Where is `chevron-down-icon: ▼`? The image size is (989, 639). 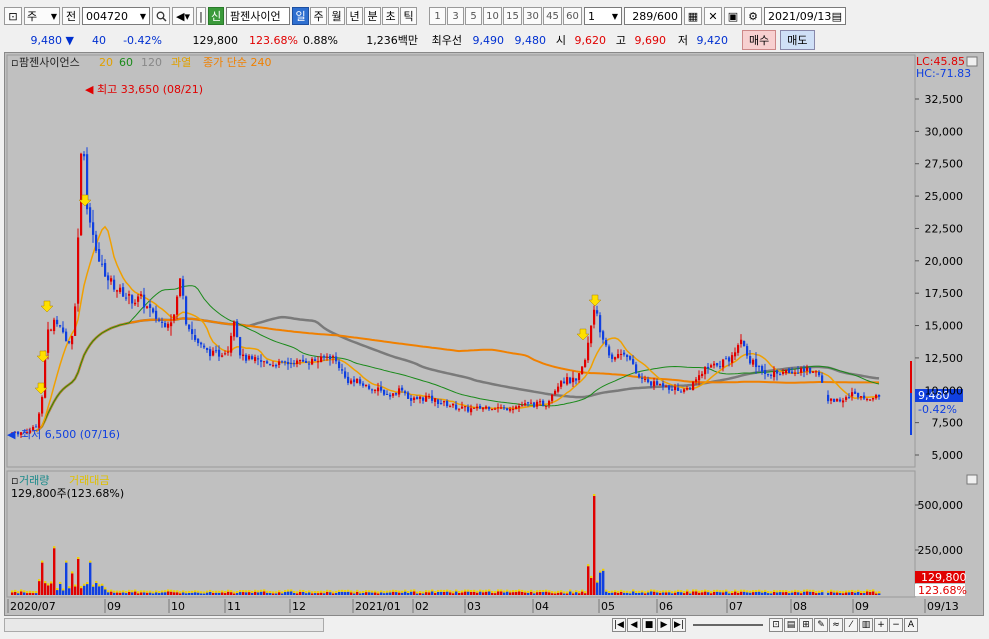 chevron-down-icon: ▼ is located at coordinates (614, 16).